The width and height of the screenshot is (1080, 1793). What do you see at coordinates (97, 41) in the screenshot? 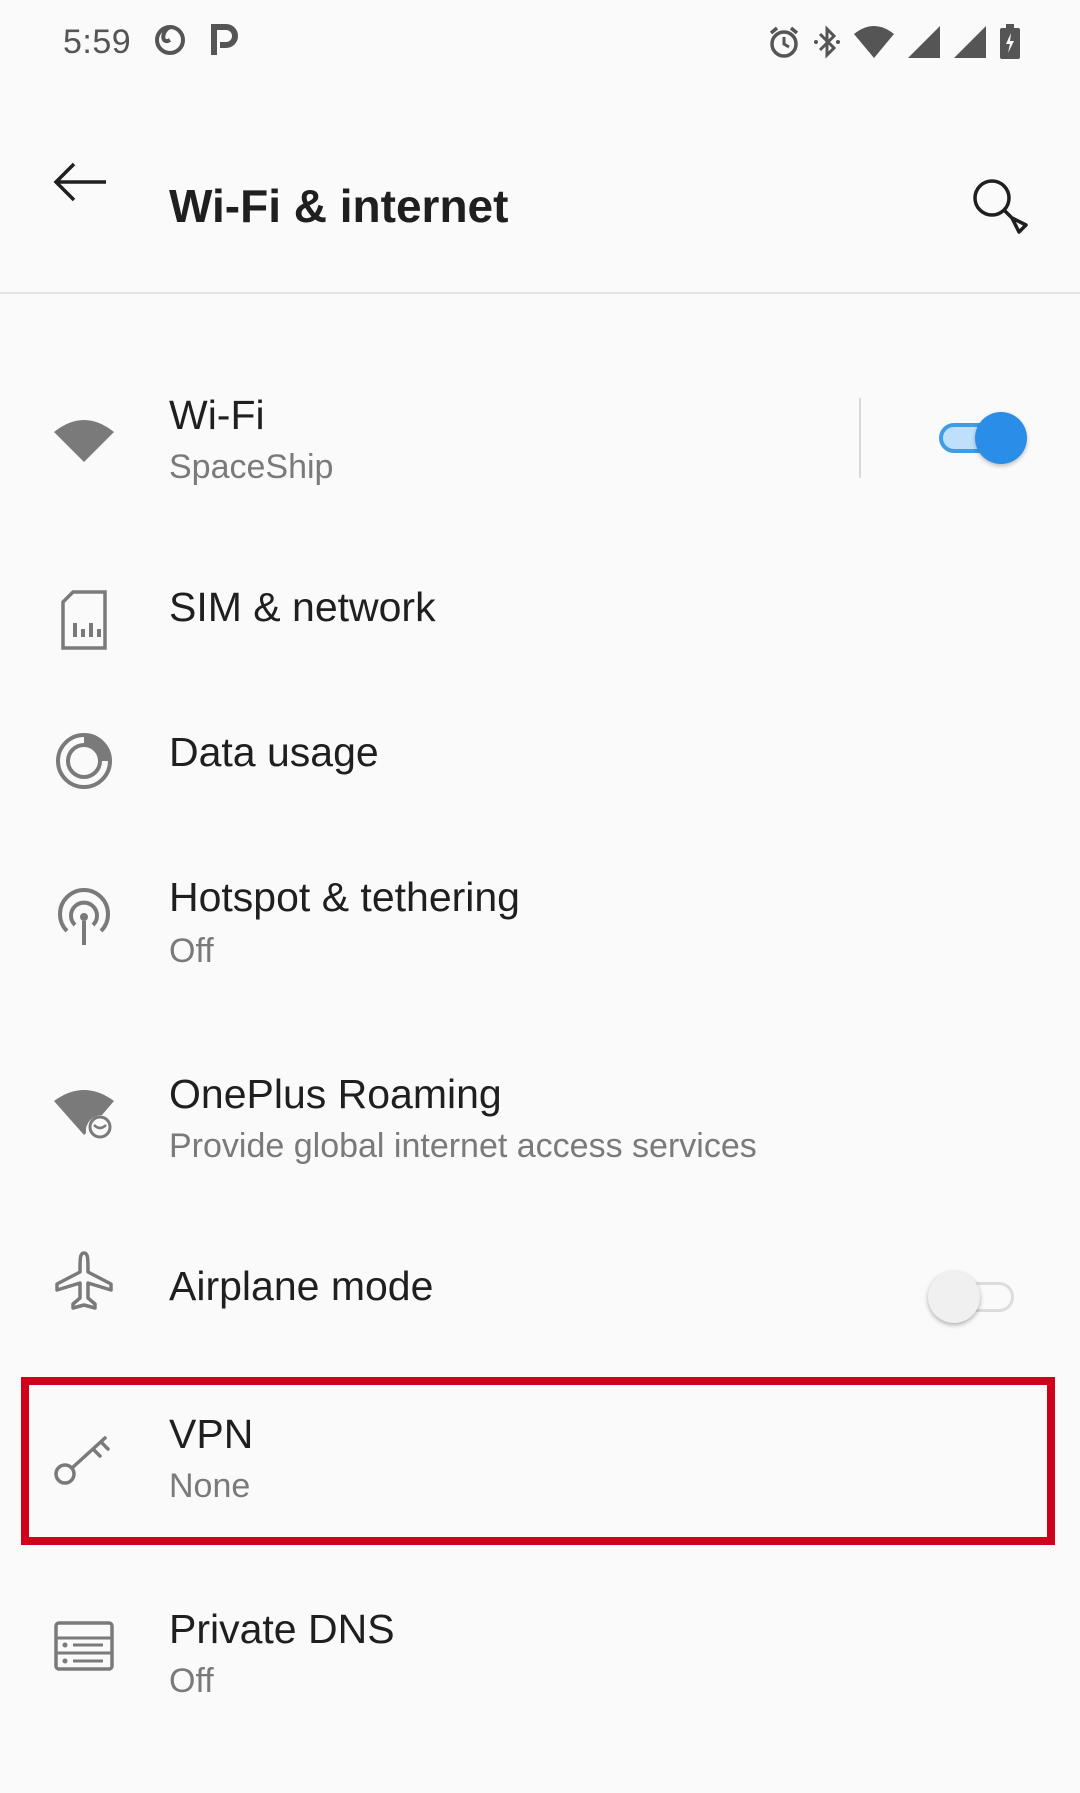
I see `status-time: 5:59` at bounding box center [97, 41].